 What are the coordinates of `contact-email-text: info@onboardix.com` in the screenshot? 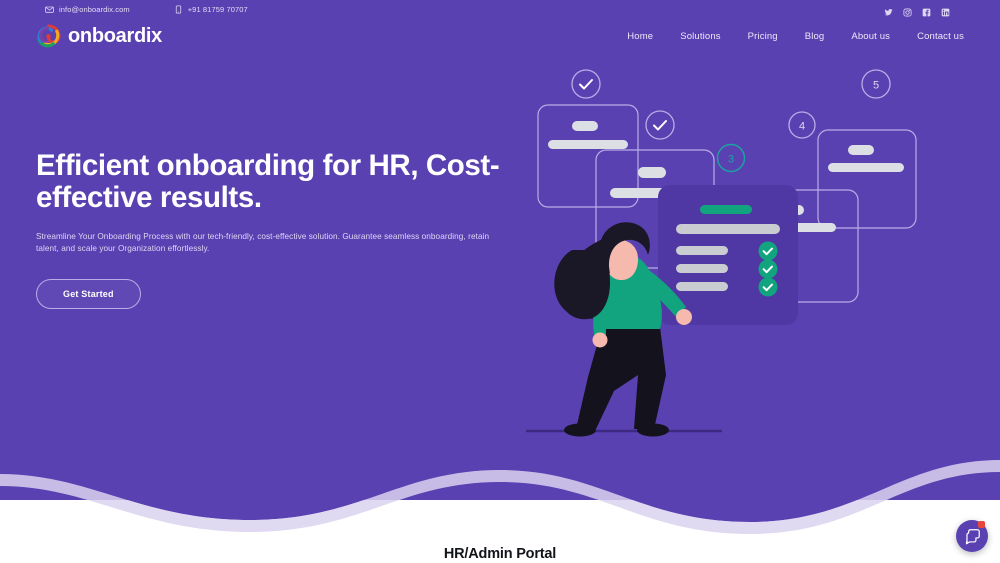 It's located at (94, 9).